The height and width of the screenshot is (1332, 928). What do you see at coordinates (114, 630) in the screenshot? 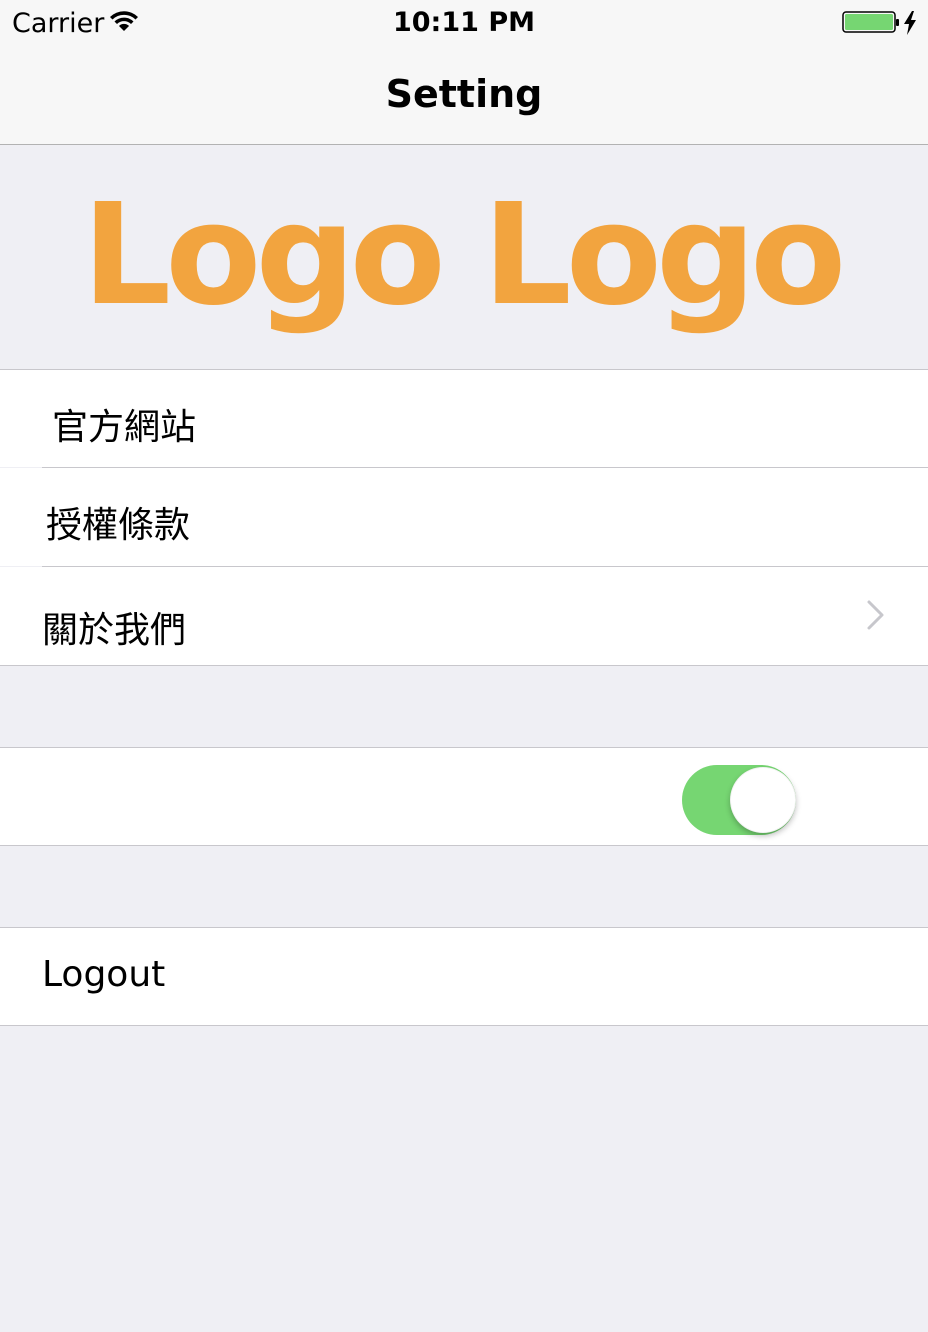
I see `menu-item-label: 關於我們` at bounding box center [114, 630].